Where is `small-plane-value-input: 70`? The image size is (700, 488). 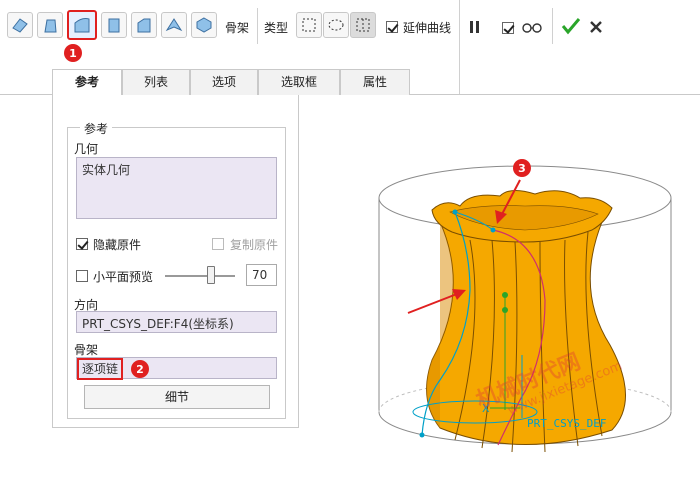
small-plane-value-input: 70 is located at coordinates (261, 275).